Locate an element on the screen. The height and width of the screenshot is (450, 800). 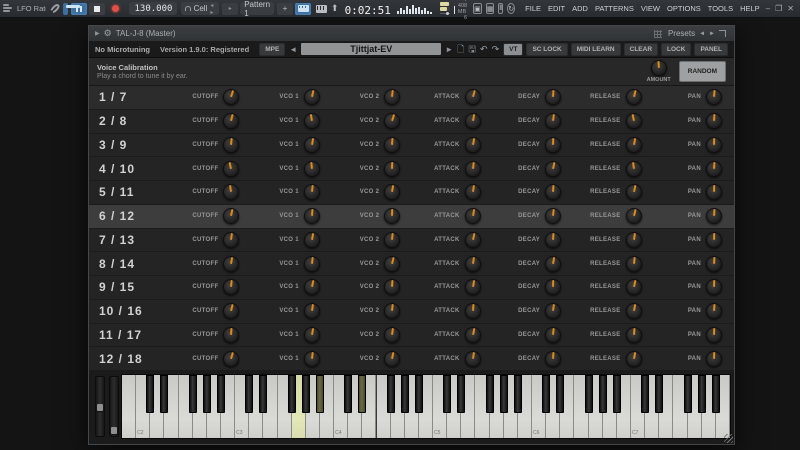
menu-item-help: HELP is located at coordinates (750, 8).